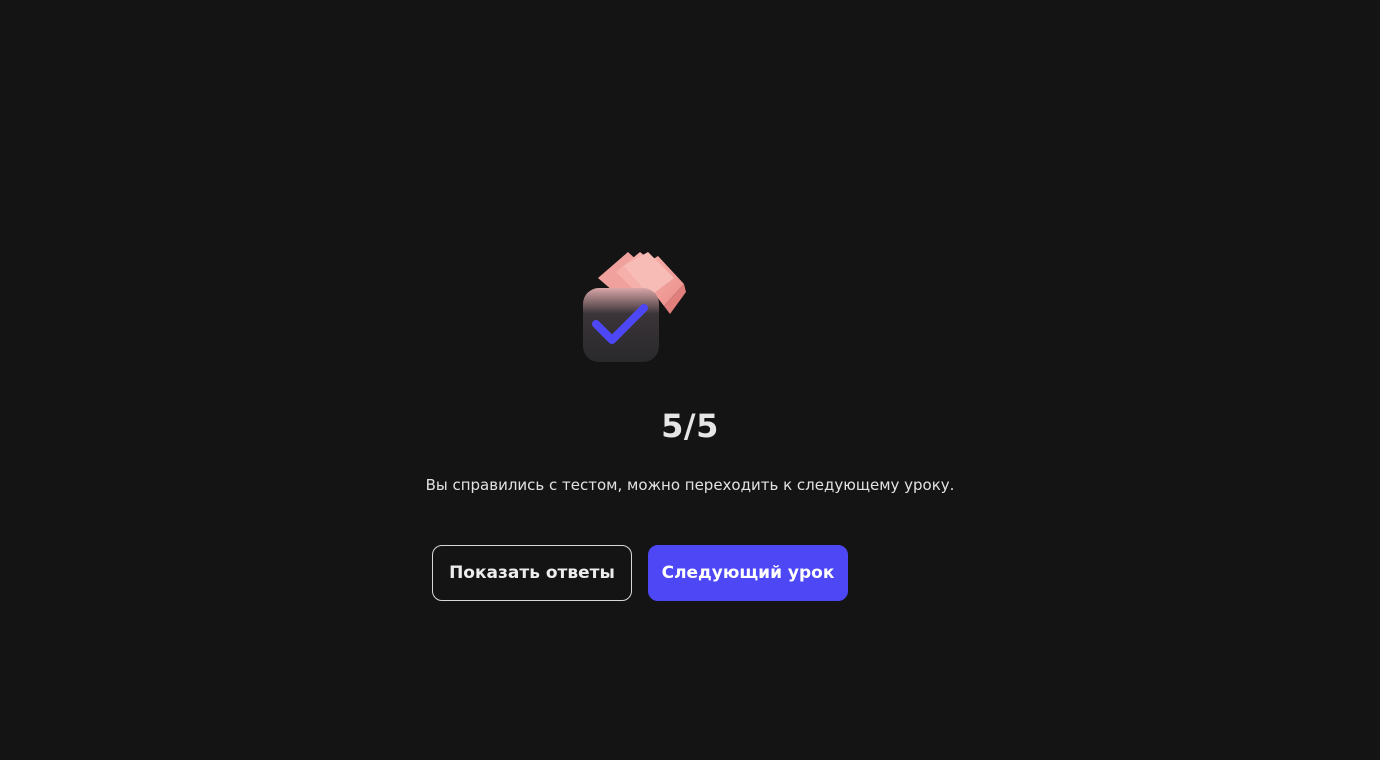 Image resolution: width=1380 pixels, height=760 pixels. Describe the element at coordinates (642, 308) in the screenshot. I see `checkbox-with-cards-icon` at that location.